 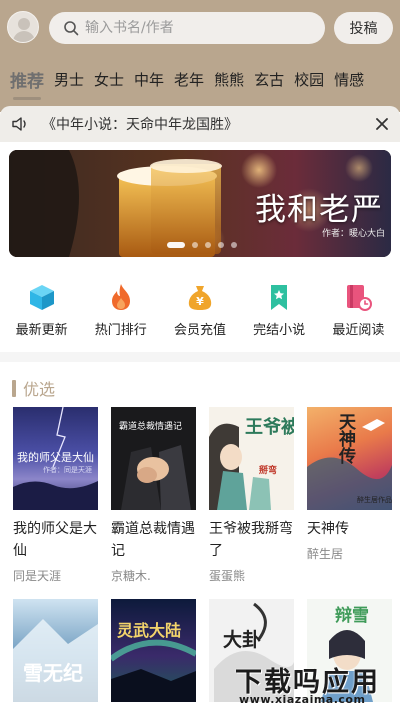 I want to click on cube-icon, so click(x=41, y=297).